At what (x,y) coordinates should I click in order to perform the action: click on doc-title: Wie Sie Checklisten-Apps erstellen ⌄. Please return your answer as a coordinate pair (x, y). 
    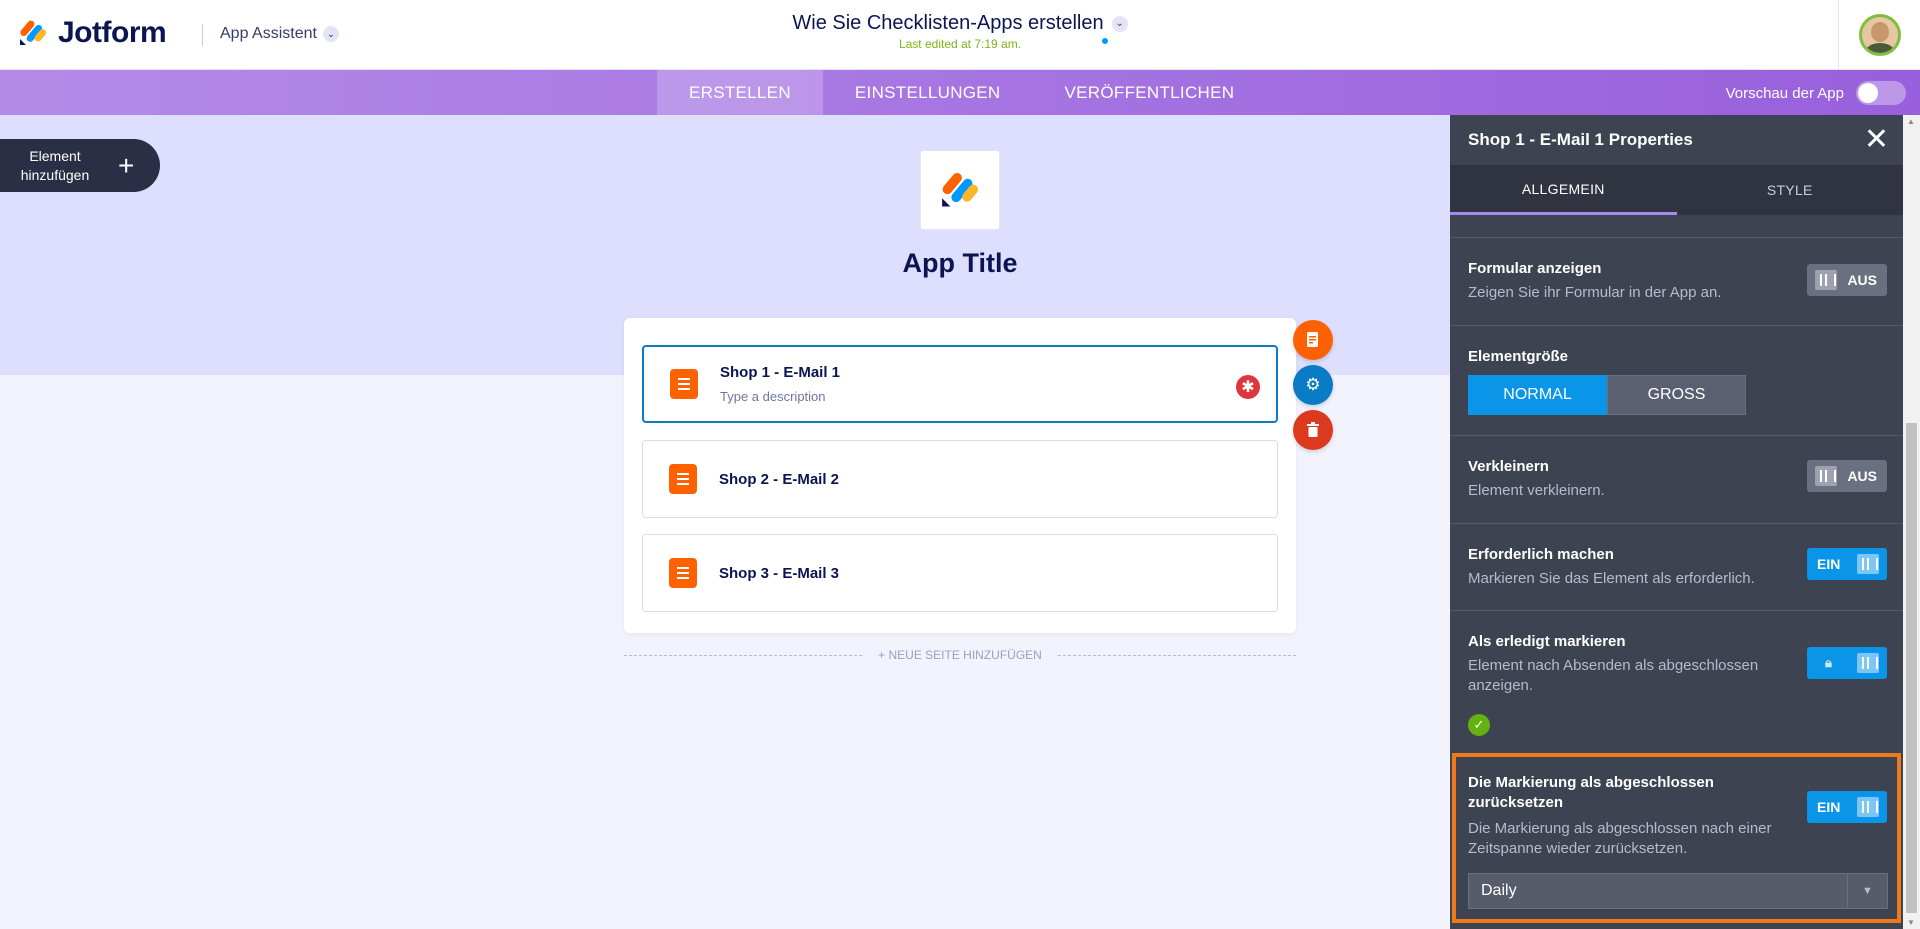
    Looking at the image, I should click on (960, 23).